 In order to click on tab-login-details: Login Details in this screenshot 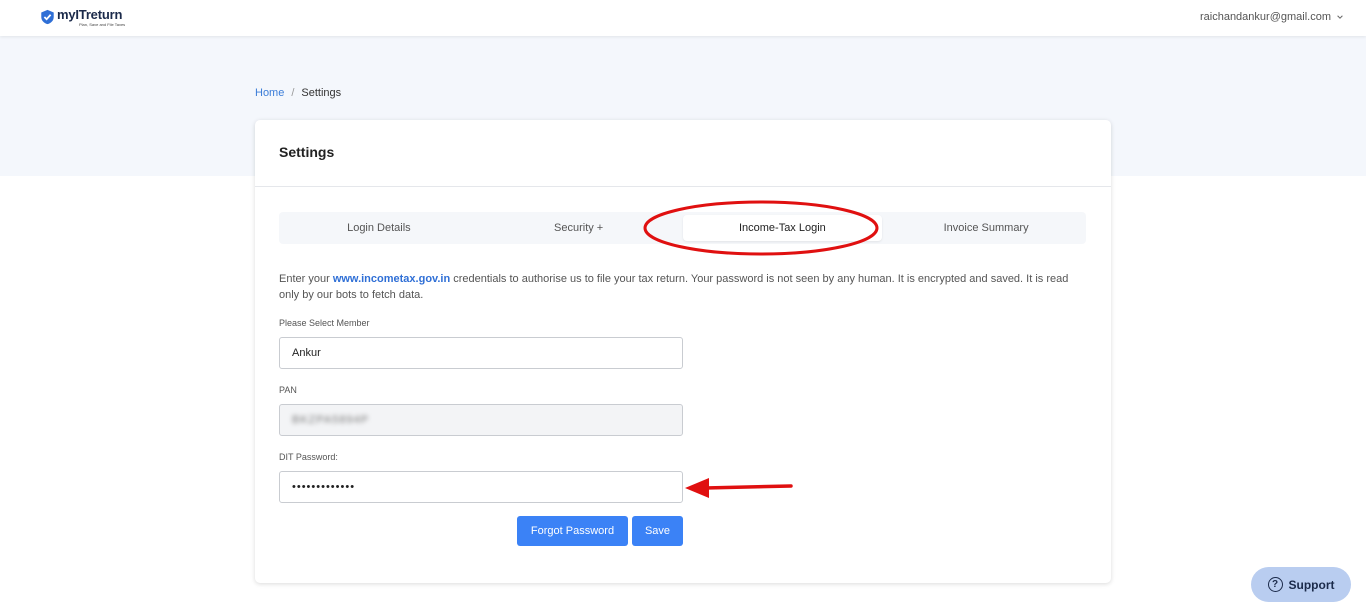, I will do `click(379, 228)`.